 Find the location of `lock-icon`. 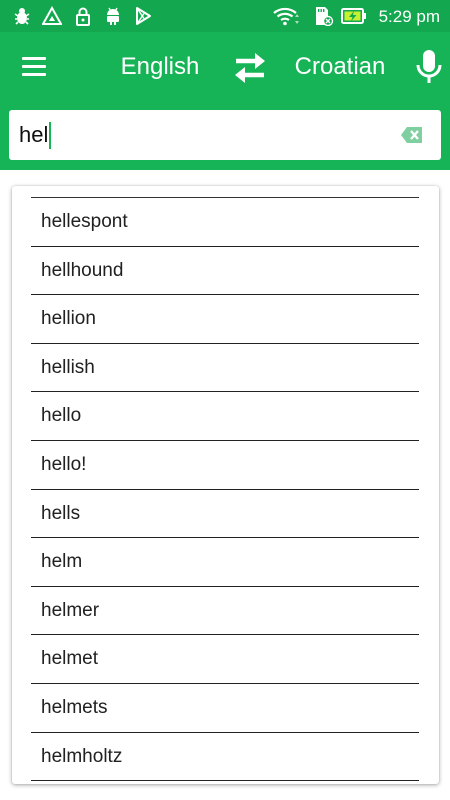

lock-icon is located at coordinates (83, 16).